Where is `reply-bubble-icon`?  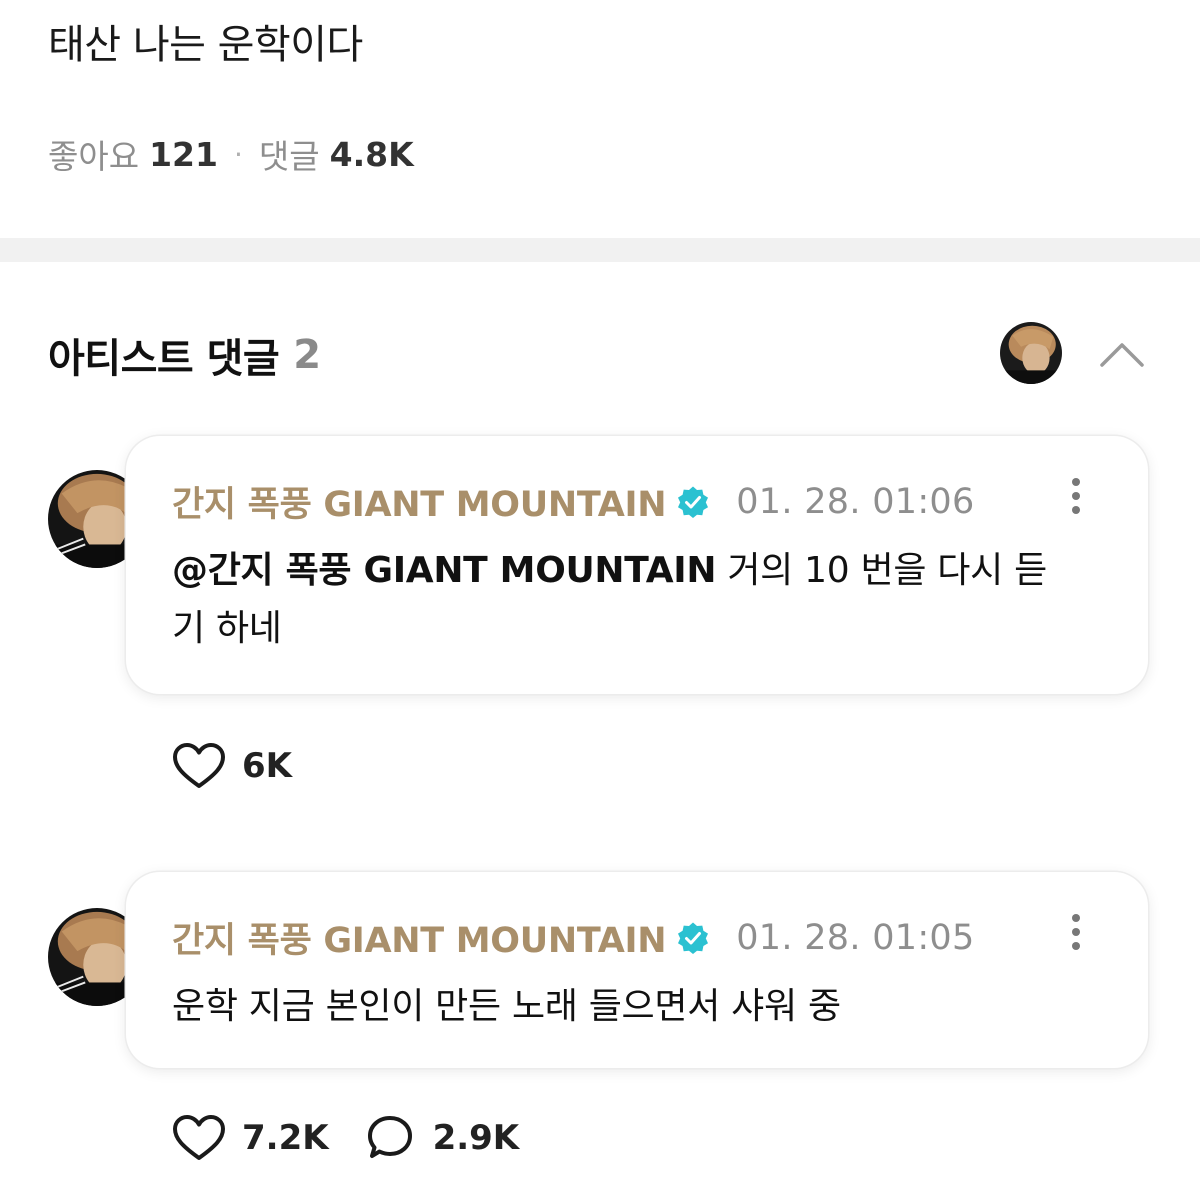 reply-bubble-icon is located at coordinates (389, 1137).